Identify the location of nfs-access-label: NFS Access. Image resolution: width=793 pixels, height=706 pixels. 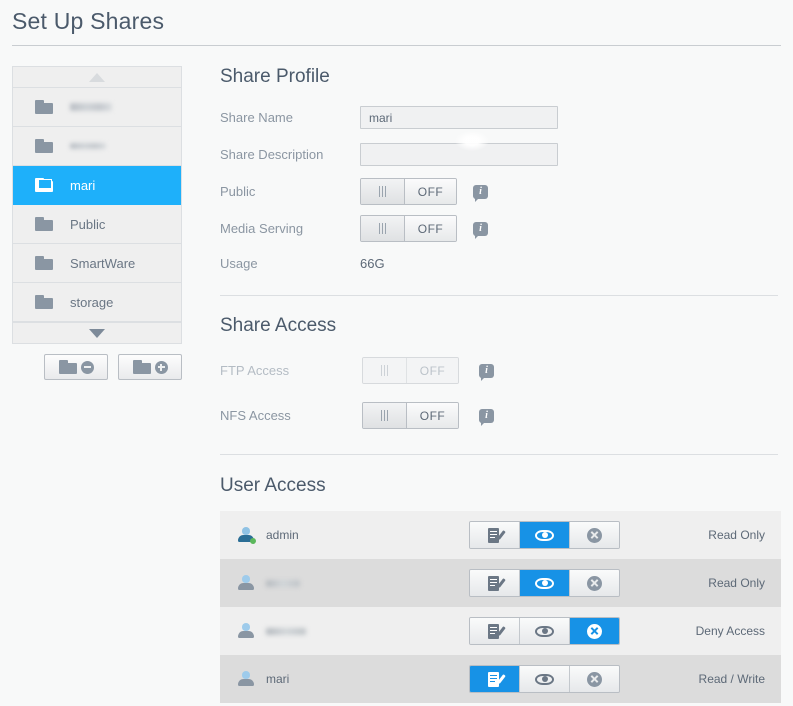
(255, 415).